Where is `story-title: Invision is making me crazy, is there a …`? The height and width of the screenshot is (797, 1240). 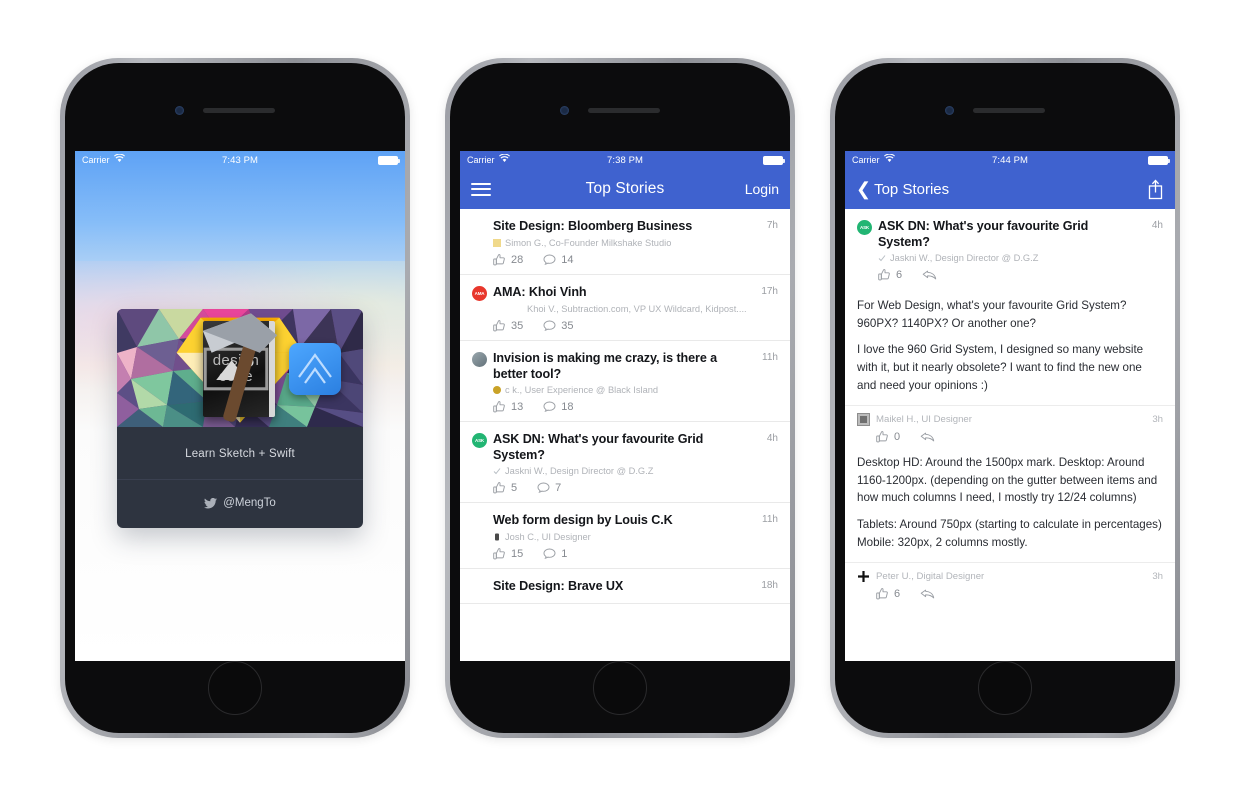
story-title: Invision is making me crazy, is there a … is located at coordinates (605, 366).